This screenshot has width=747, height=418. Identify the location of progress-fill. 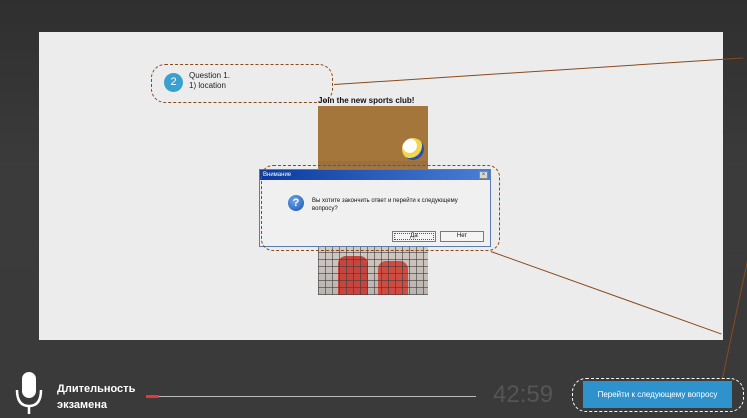
(152, 396).